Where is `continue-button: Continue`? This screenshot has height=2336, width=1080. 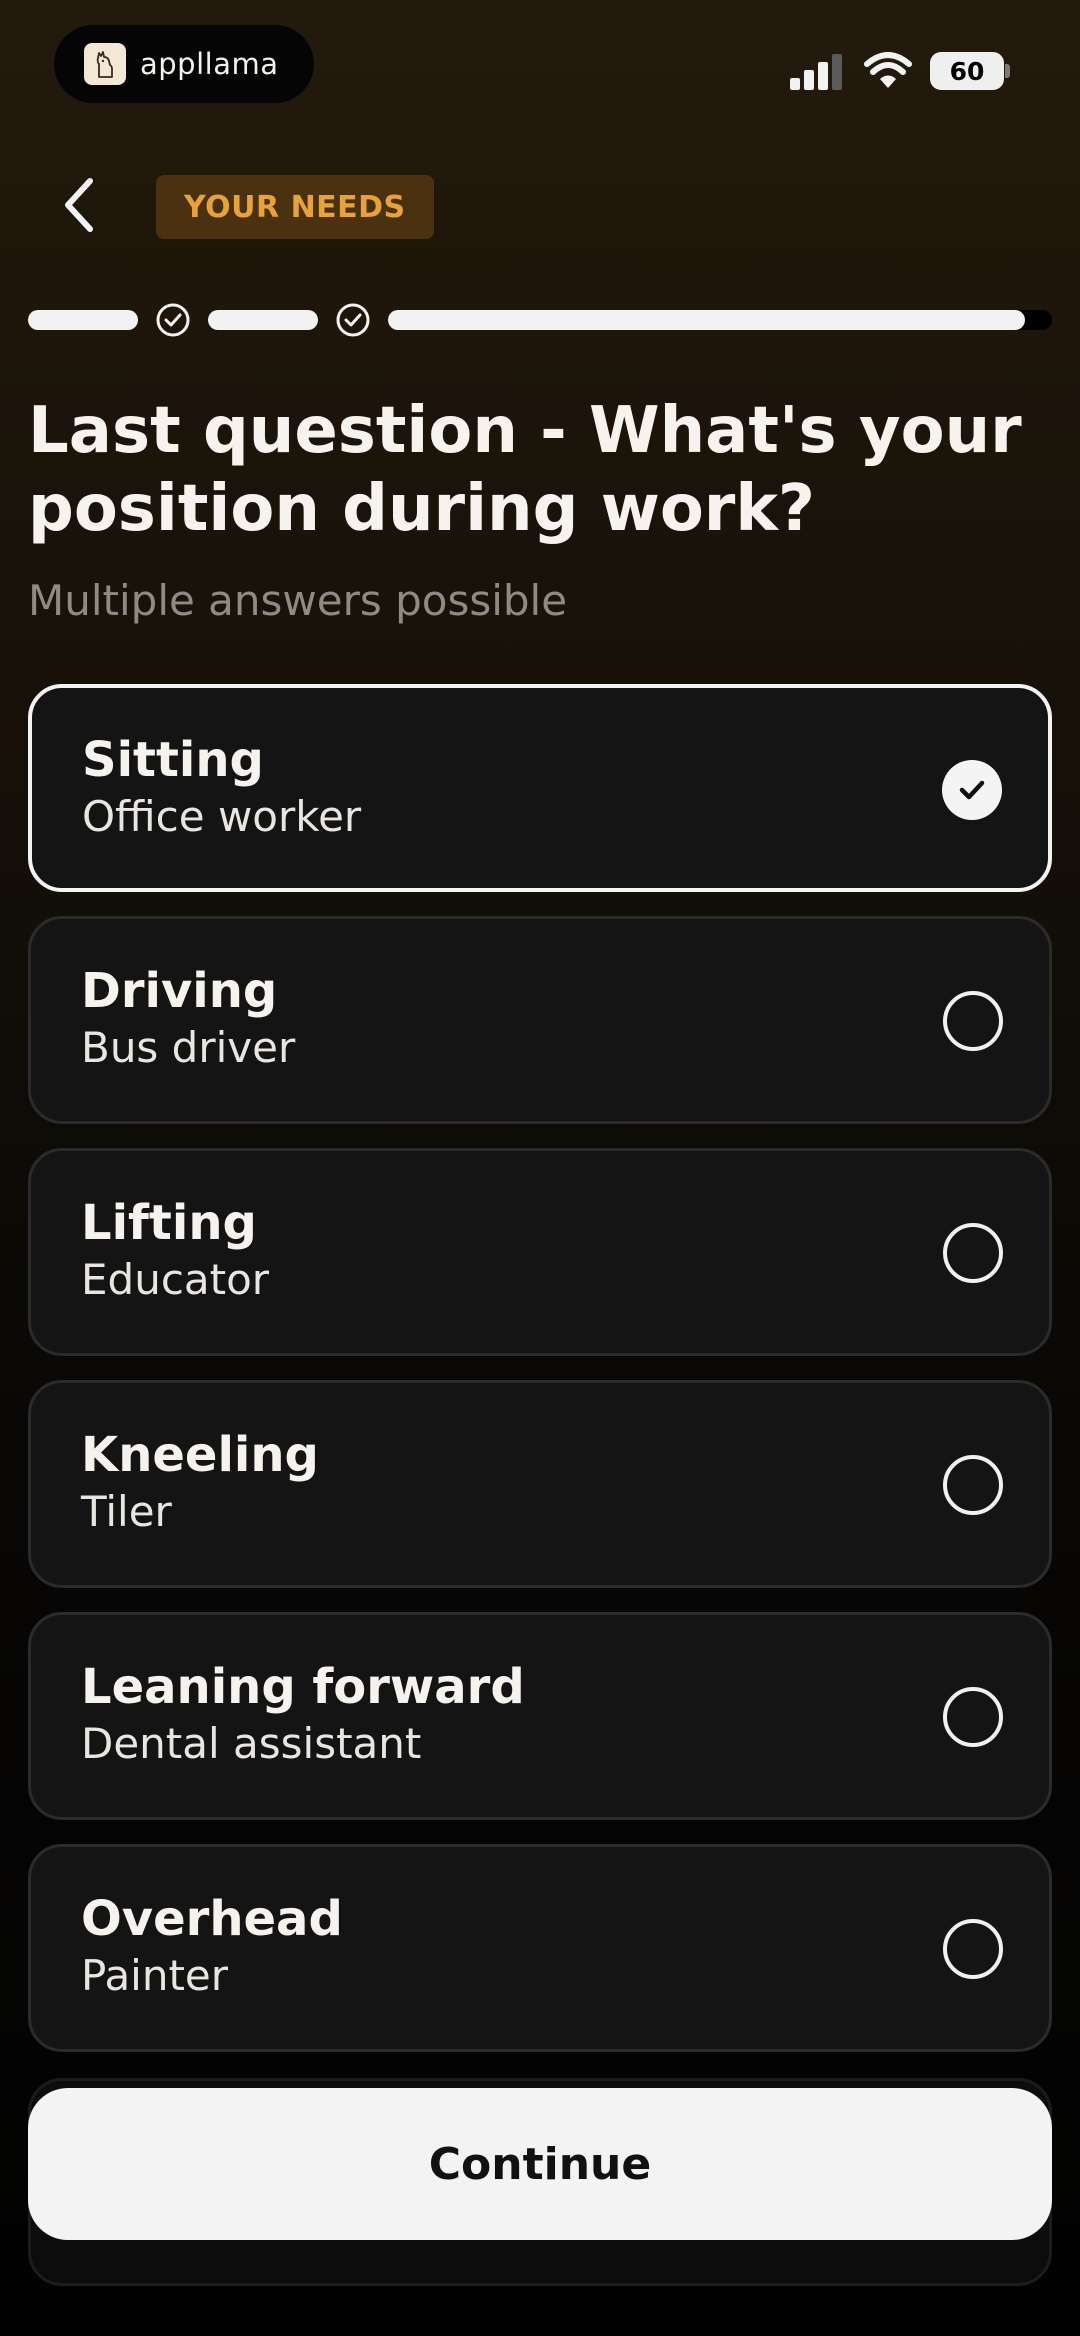
continue-button: Continue is located at coordinates (540, 2164).